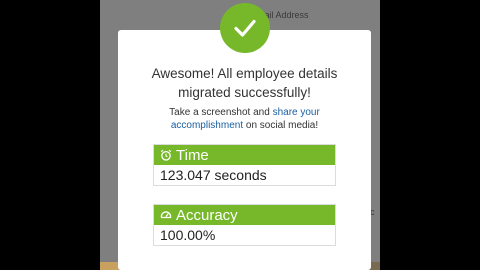  What do you see at coordinates (281, 125) in the screenshot?
I see `share-prompt-suffix: on social media!` at bounding box center [281, 125].